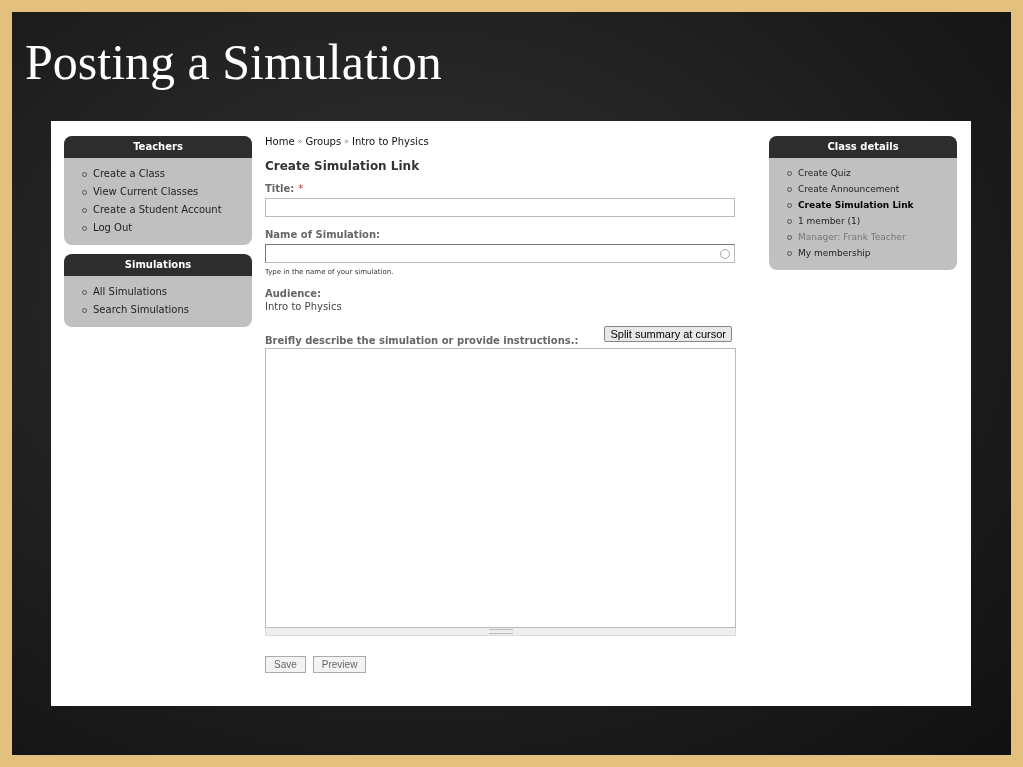 This screenshot has height=767, width=1023. What do you see at coordinates (301, 188) in the screenshot?
I see `required-mark: *` at bounding box center [301, 188].